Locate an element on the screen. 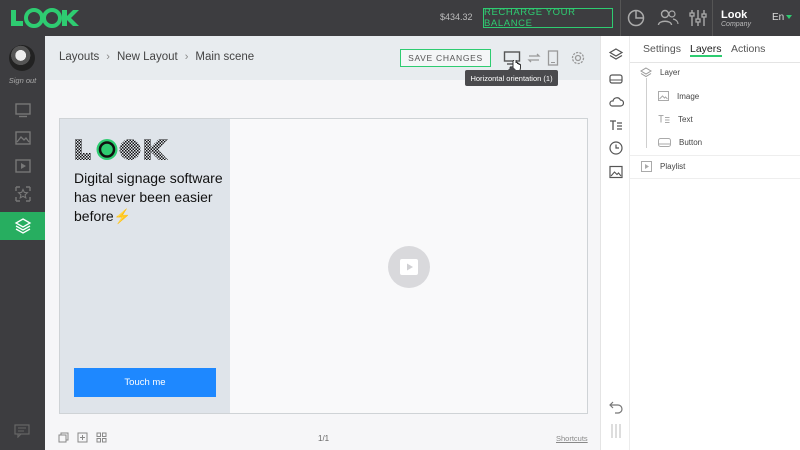  sign-out-link: Sign out is located at coordinates (22, 80).